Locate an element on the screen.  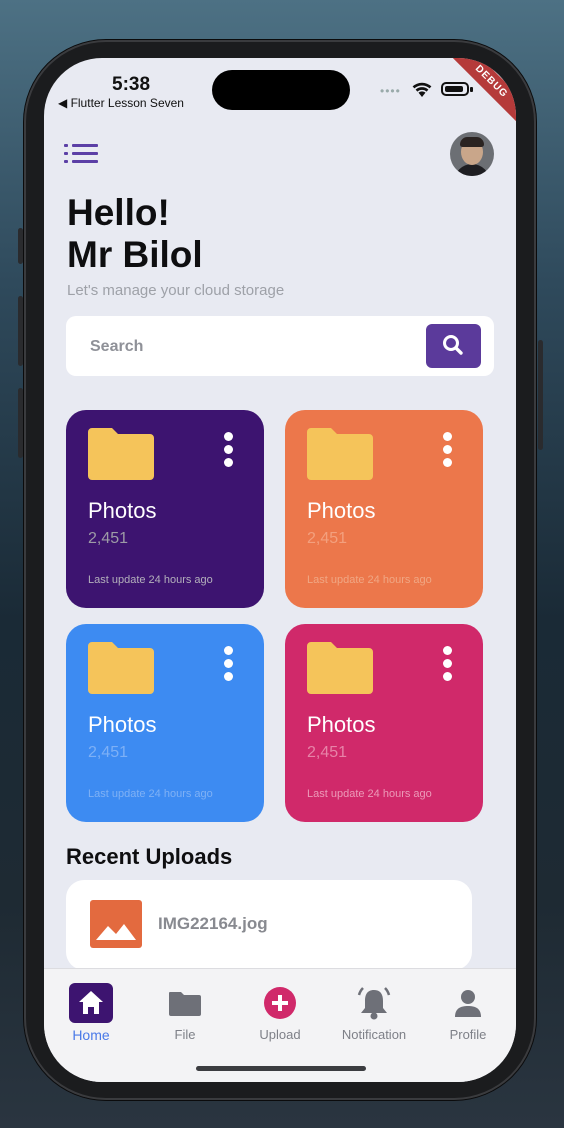
nav-home: Home is located at coordinates (91, 1013).